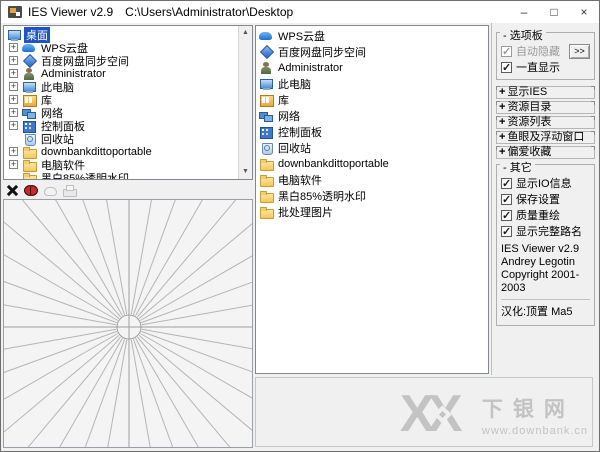 Image resolution: width=600 pixels, height=452 pixels. Describe the element at coordinates (31, 190) in the screenshot. I see `photometric-icon` at that location.